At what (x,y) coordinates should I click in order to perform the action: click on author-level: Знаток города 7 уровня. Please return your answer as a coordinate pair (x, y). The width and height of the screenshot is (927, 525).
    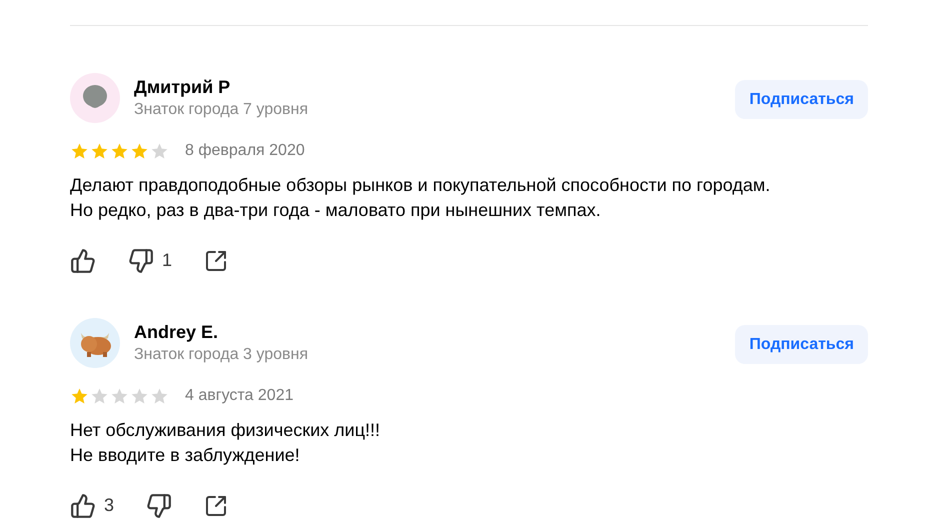
    Looking at the image, I should click on (222, 110).